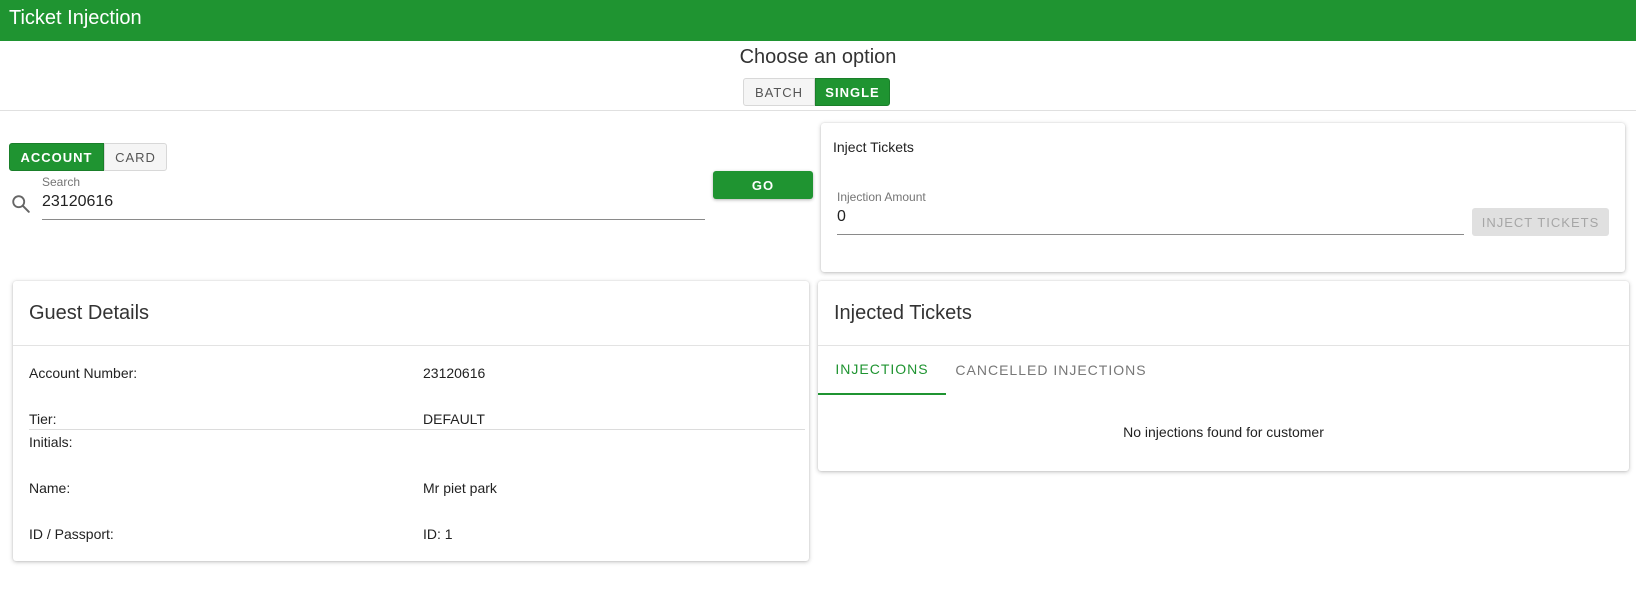 The height and width of the screenshot is (596, 1636). What do you see at coordinates (89, 313) in the screenshot?
I see `guest-details-title: Guest Details` at bounding box center [89, 313].